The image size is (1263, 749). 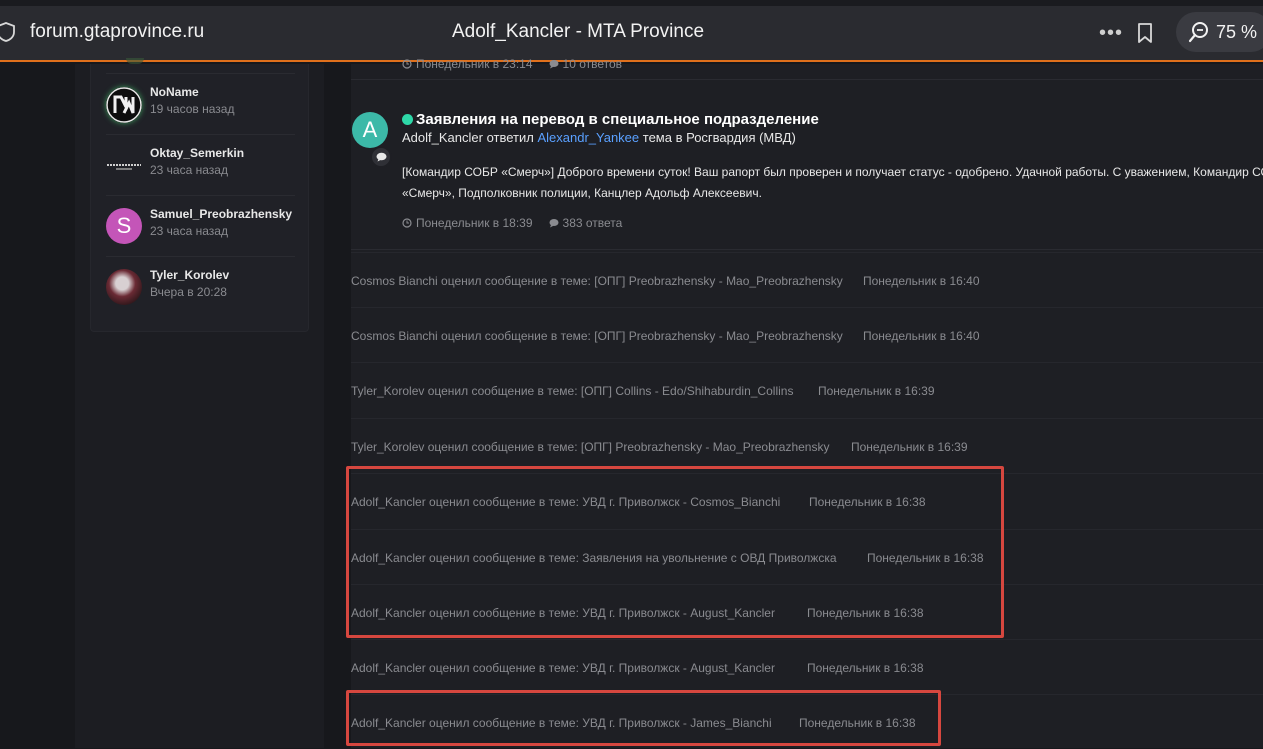 I want to click on address-bar: forum.gtaprovince.ru, so click(x=117, y=32).